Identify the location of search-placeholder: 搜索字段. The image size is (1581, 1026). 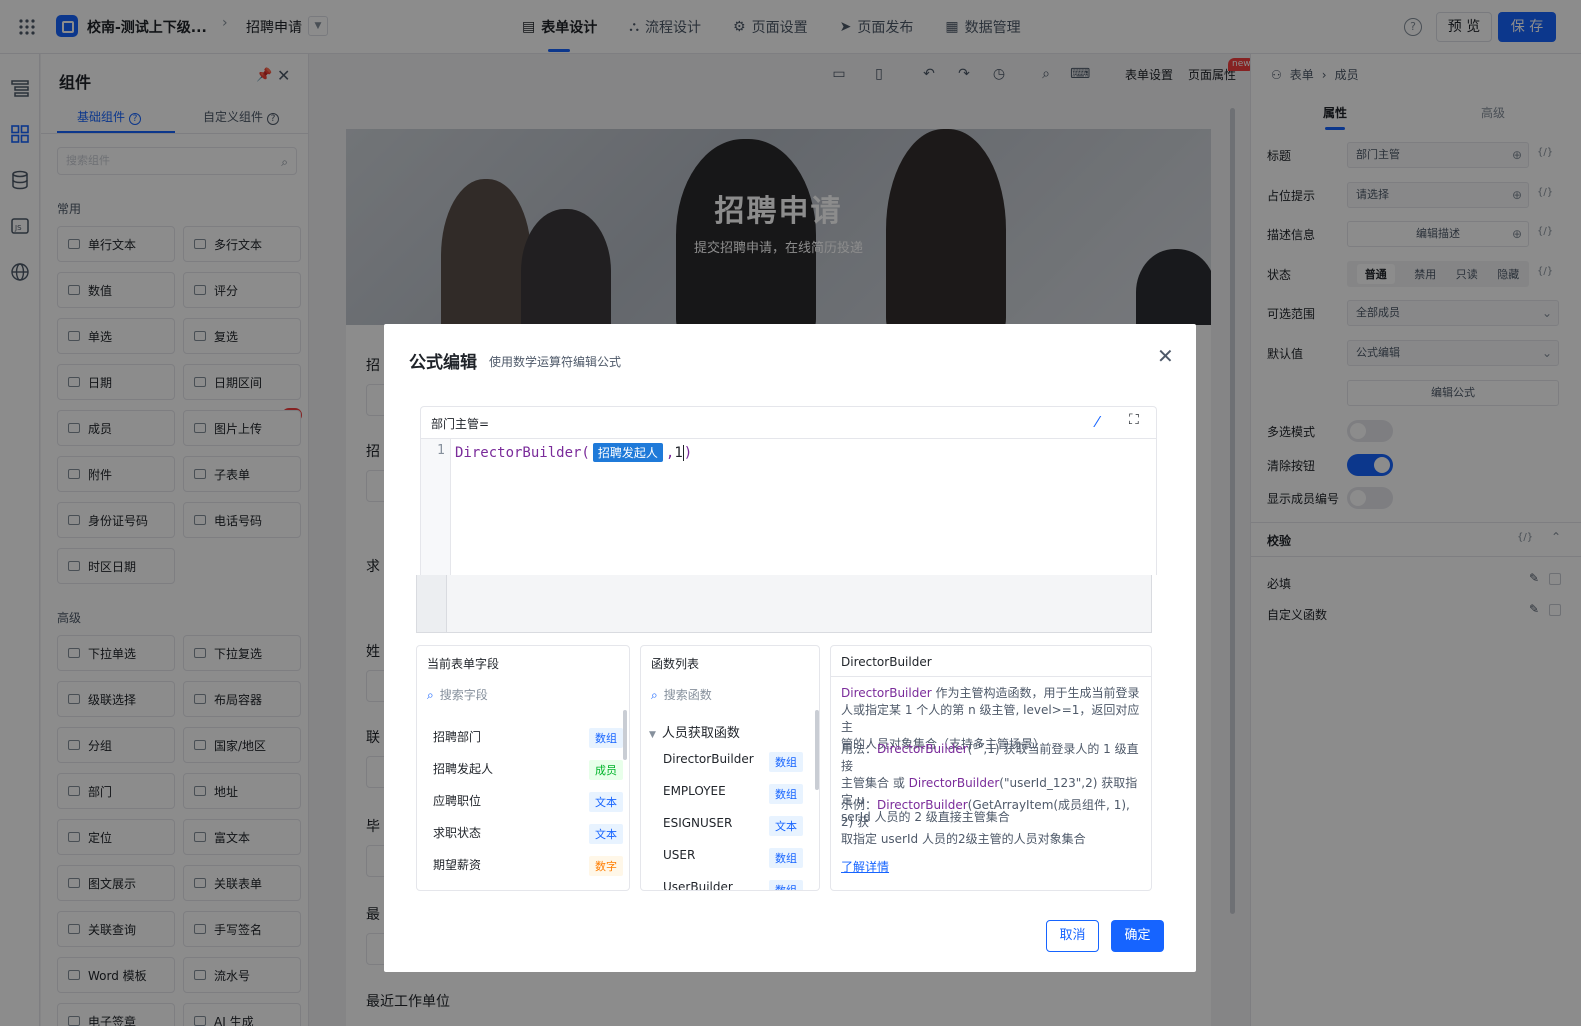
(463, 695).